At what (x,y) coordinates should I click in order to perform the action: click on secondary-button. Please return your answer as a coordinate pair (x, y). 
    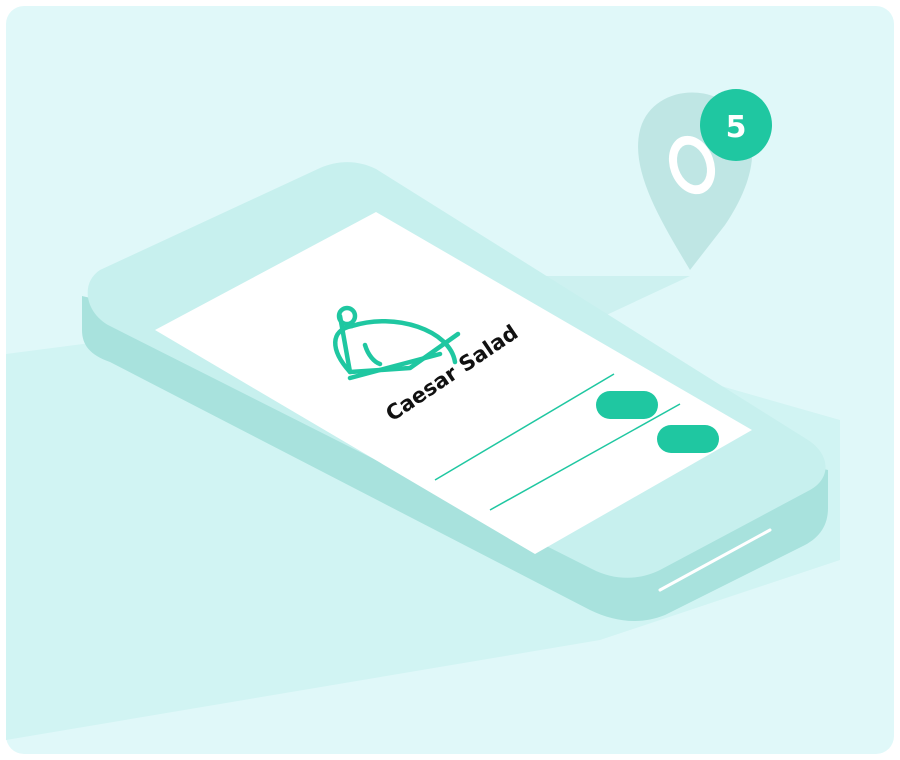
    Looking at the image, I should click on (688, 439).